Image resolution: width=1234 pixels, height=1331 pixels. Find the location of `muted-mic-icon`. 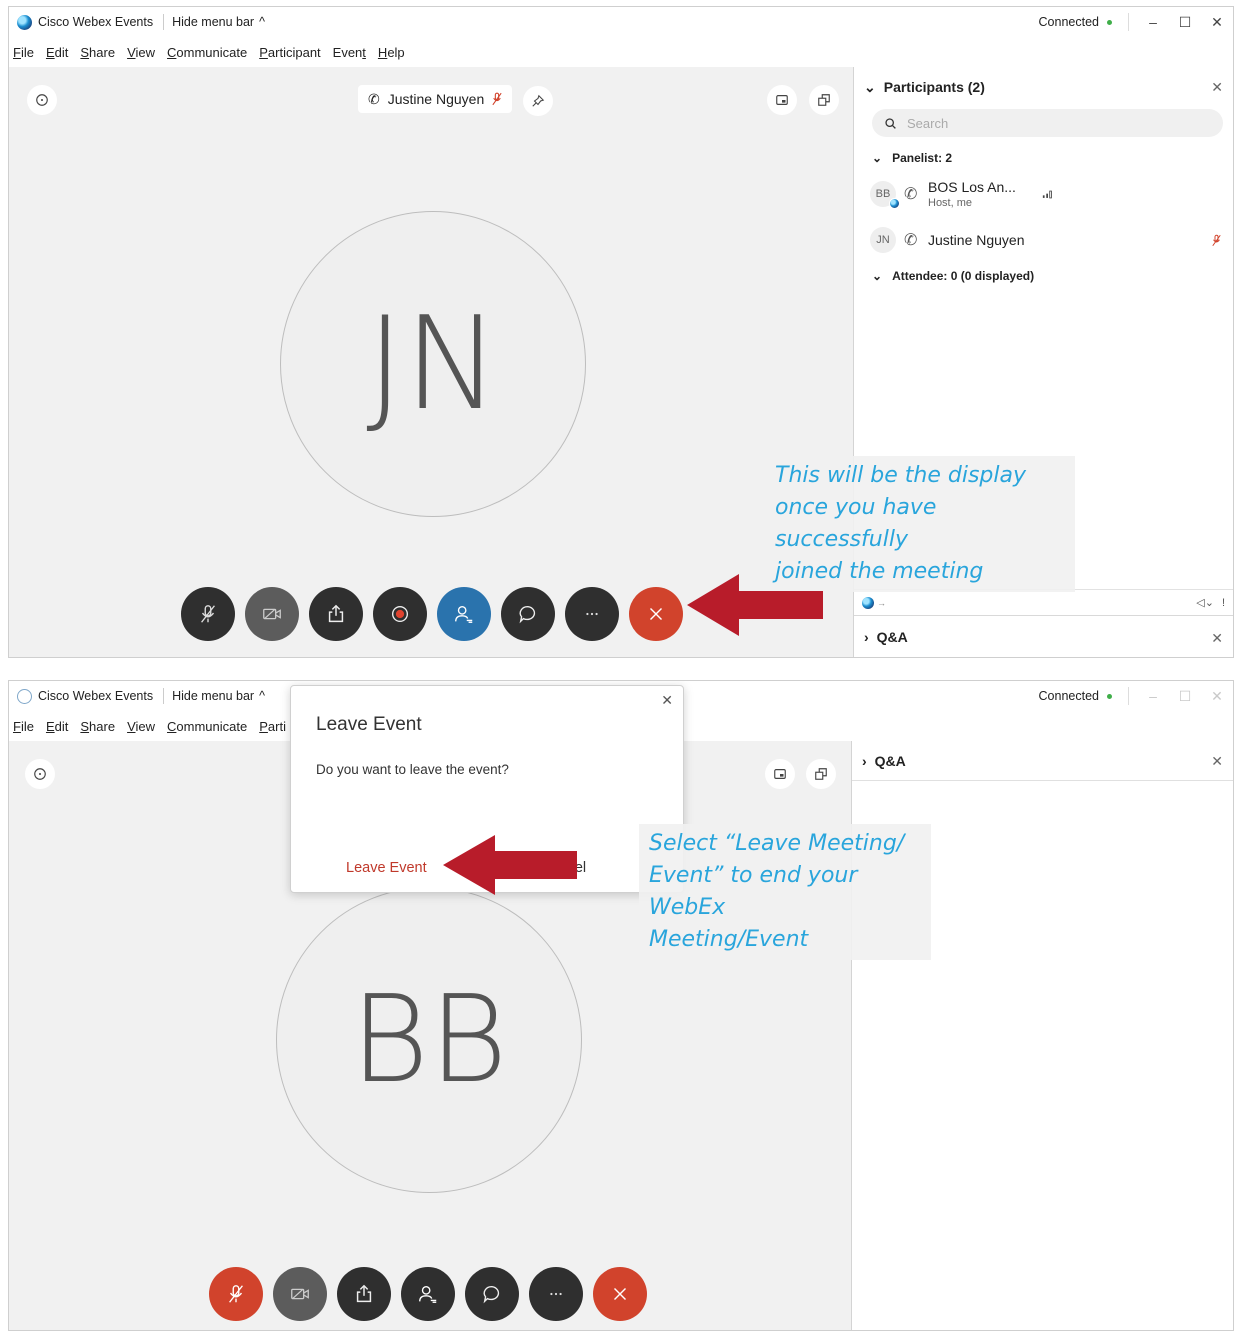

muted-mic-icon is located at coordinates (1216, 240).